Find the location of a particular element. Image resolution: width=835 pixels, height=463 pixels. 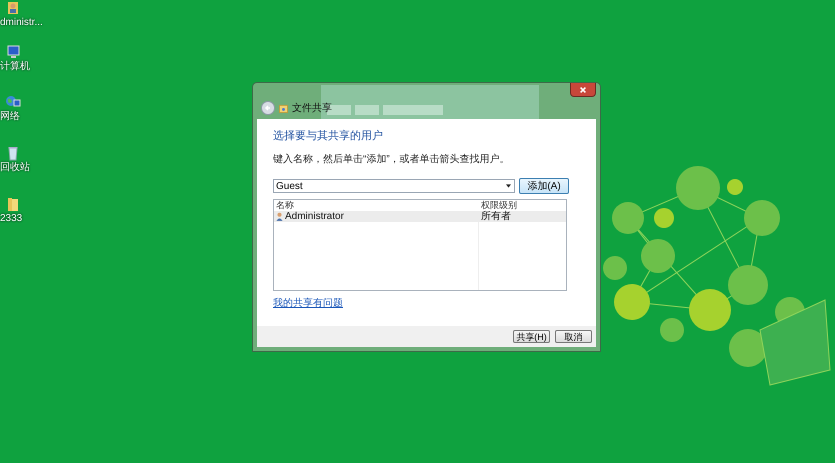

computer-icon is located at coordinates (13, 52).